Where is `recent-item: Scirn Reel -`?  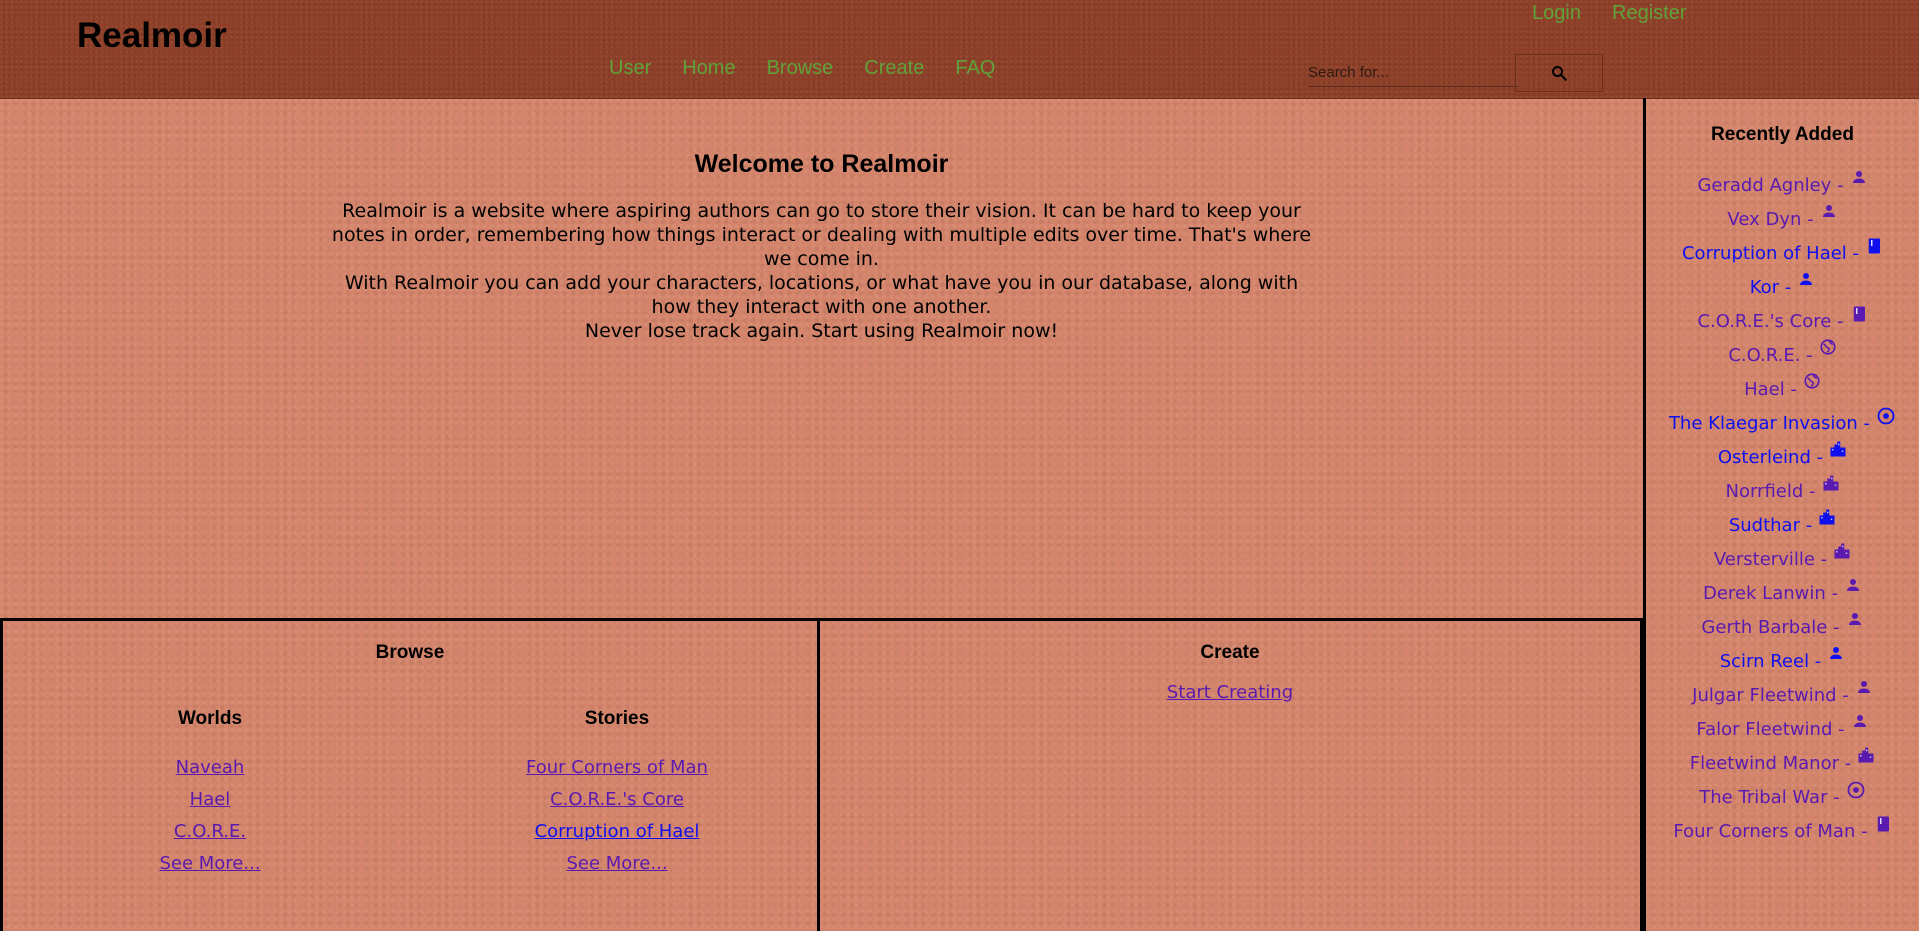
recent-item: Scirn Reel - is located at coordinates (1782, 665).